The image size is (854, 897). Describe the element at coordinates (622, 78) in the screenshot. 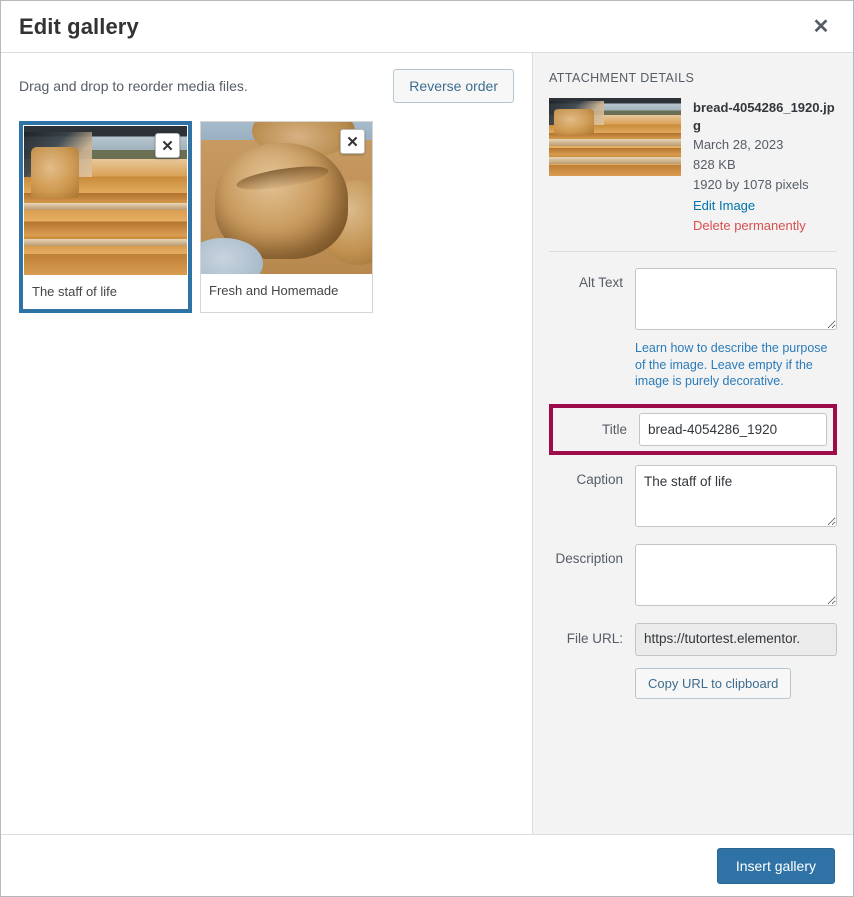

I see `attachment-details-heading: ATTACHMENT DETAILS` at that location.